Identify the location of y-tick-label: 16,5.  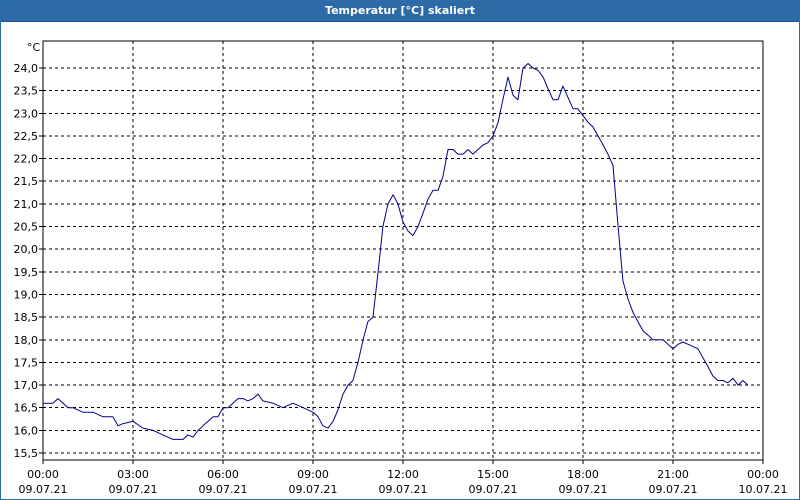
(26, 408).